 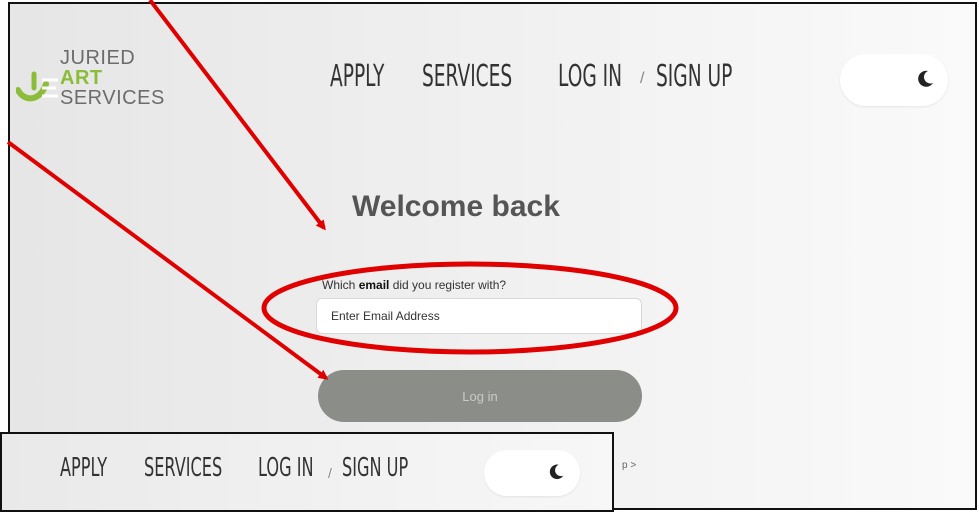 I want to click on brand-line-2: ART, so click(x=81, y=78).